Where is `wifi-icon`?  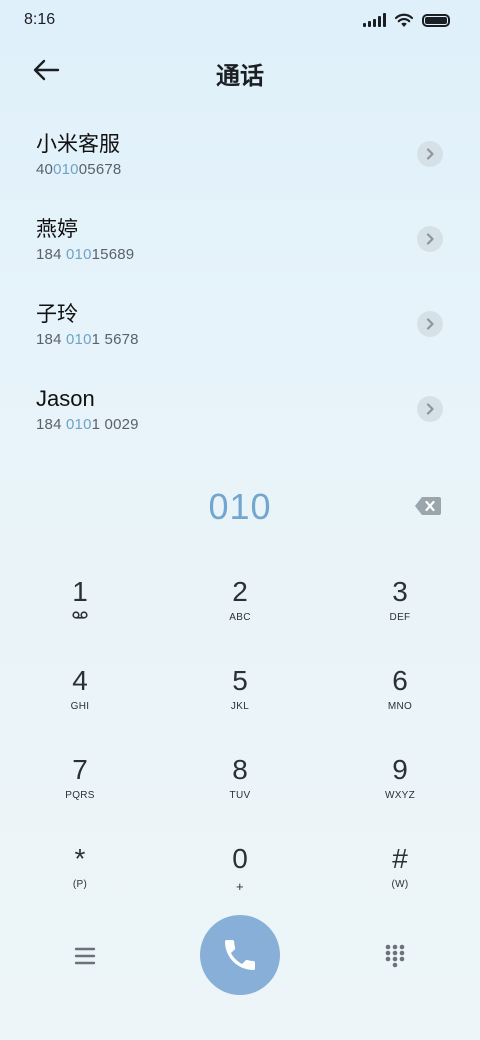
wifi-icon is located at coordinates (404, 20).